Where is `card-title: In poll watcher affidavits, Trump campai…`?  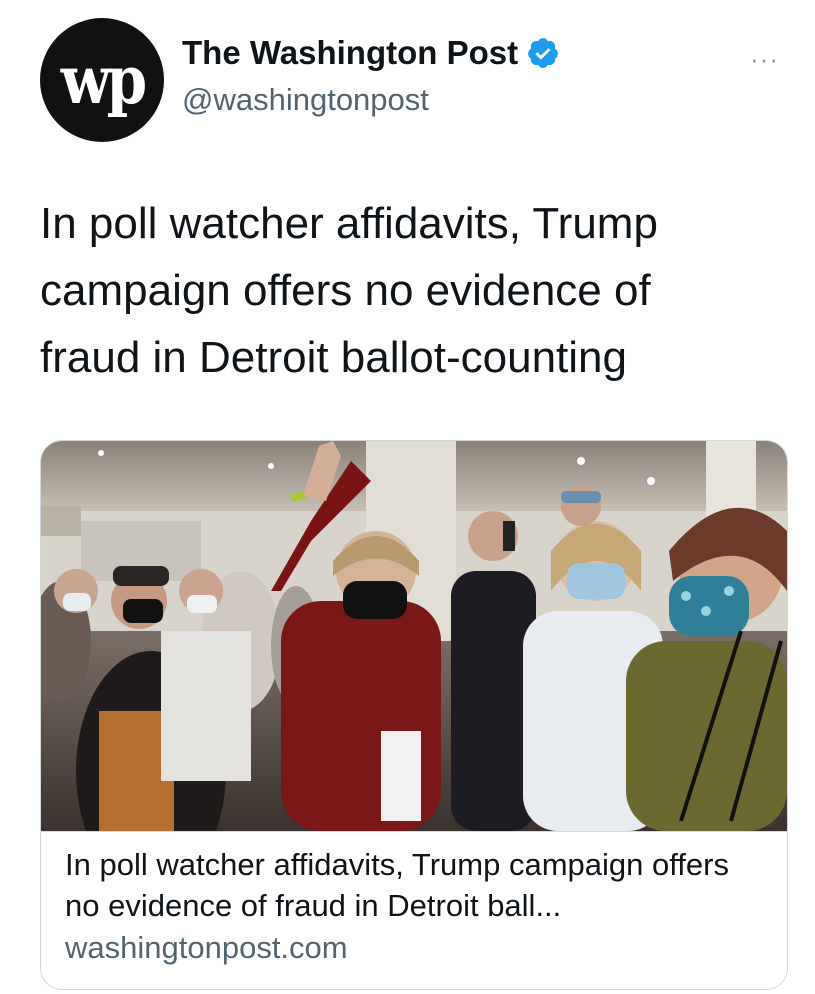
card-title: In poll watcher affidavits, Trump campai… is located at coordinates (415, 885).